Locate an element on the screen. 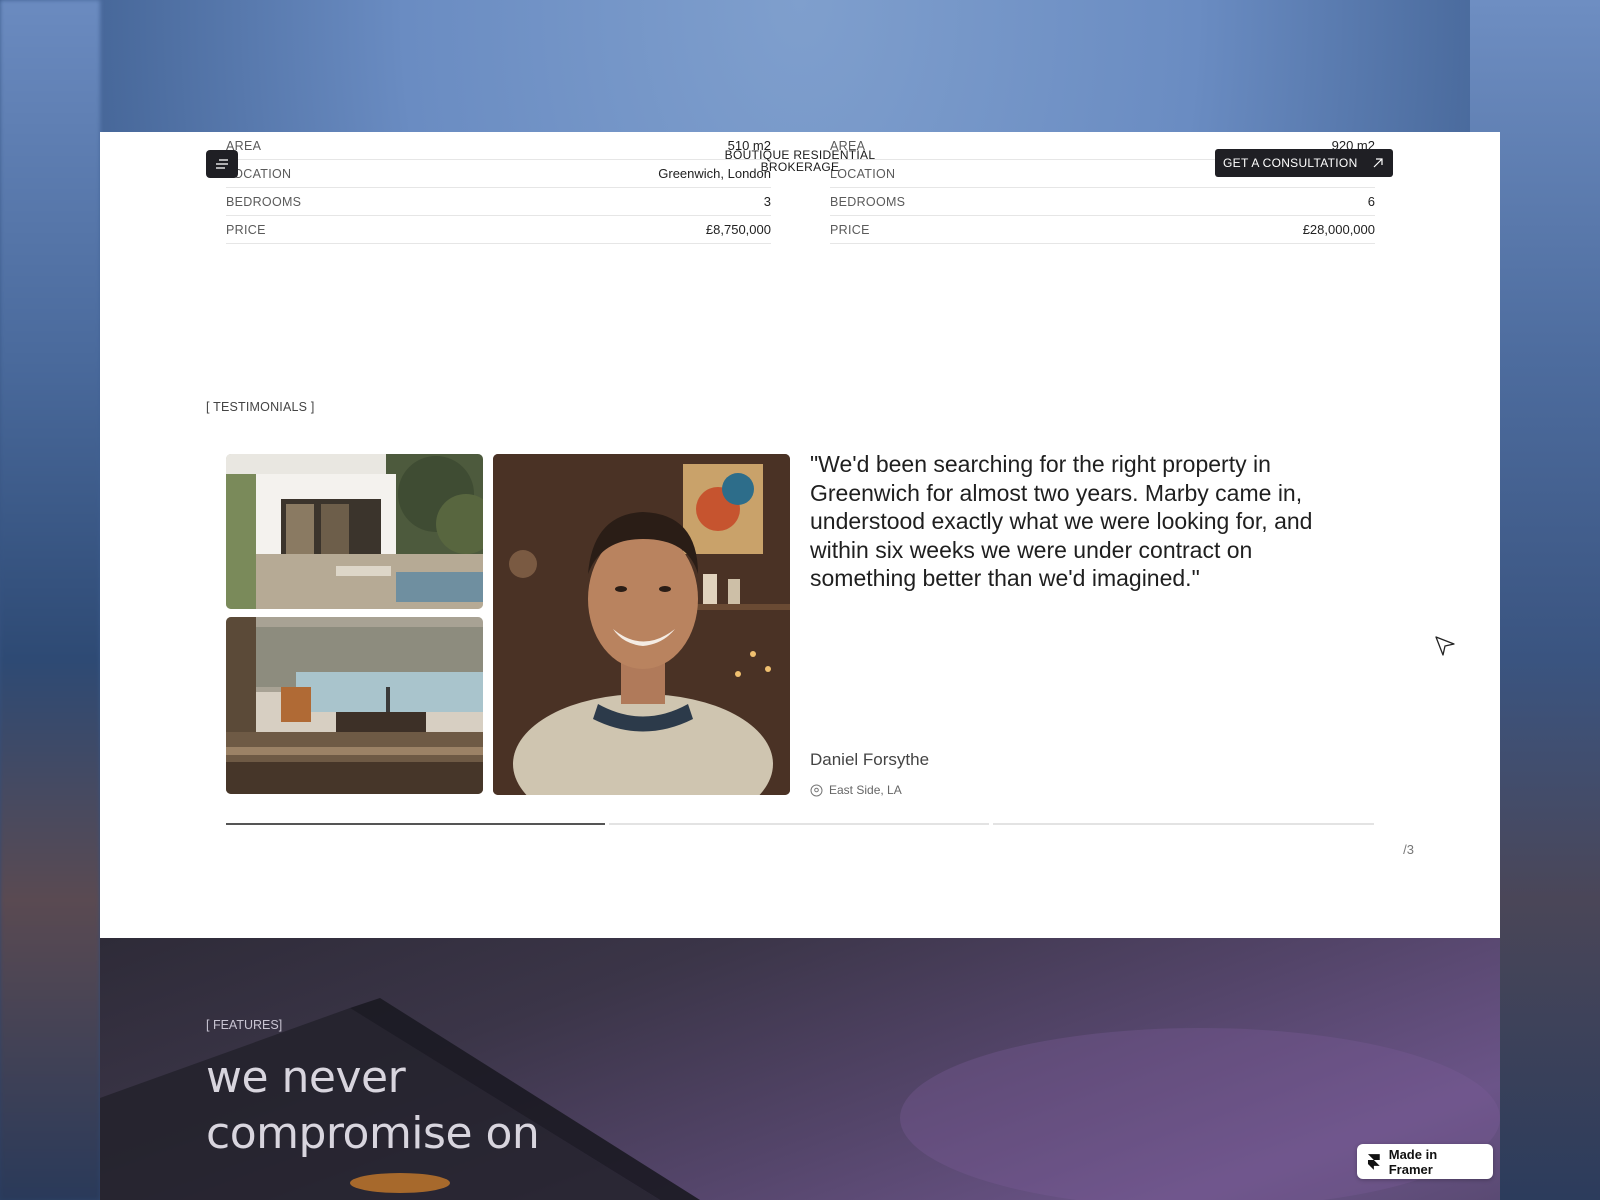  spec-row-price: PRICE £8,750,000 is located at coordinates (498, 230).